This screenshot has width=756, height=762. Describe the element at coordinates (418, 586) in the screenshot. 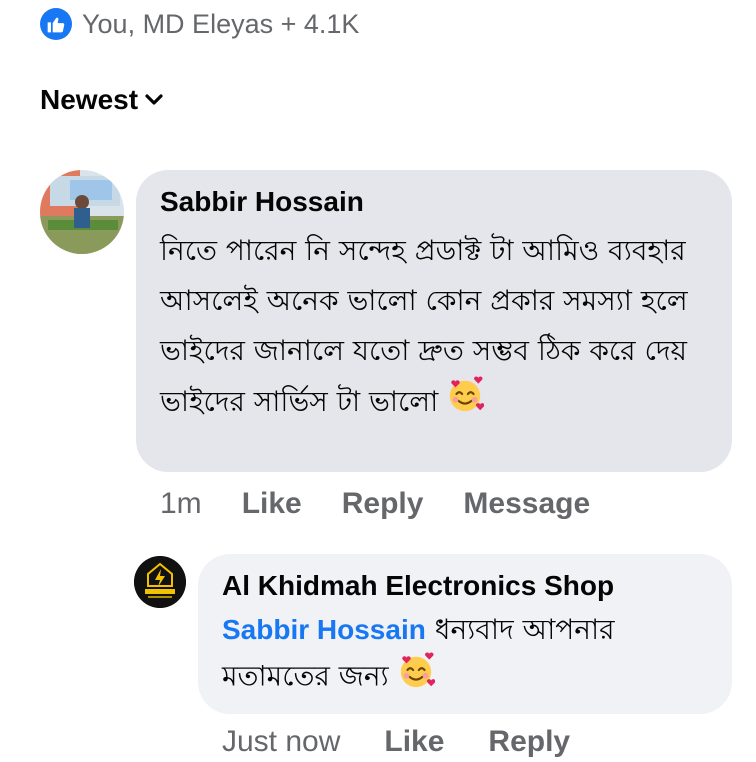

I see `reply-author: Al Khidmah Electronics Shop` at that location.